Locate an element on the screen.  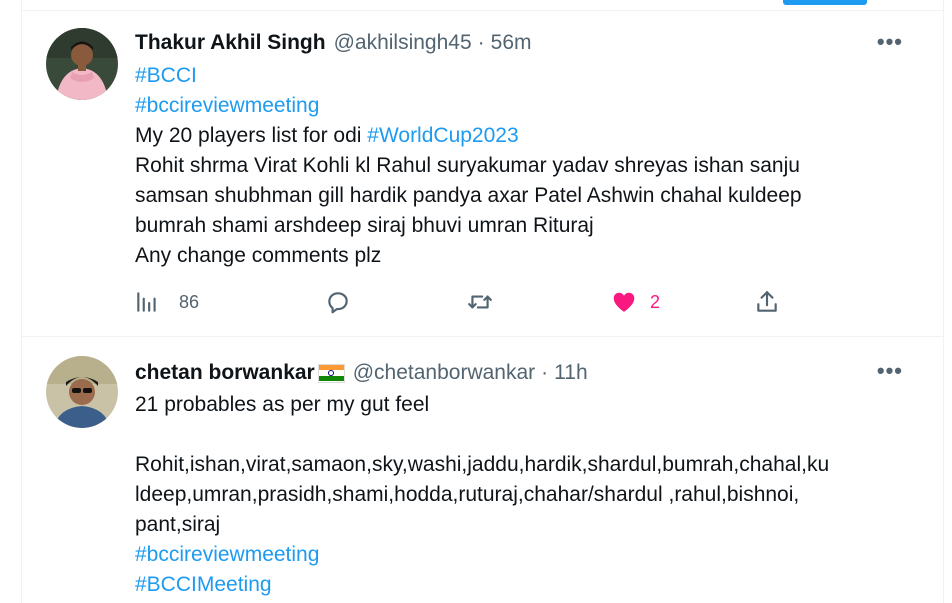
tweet-header: chetan borwankar @chetanborwankar · 11h is located at coordinates (361, 373).